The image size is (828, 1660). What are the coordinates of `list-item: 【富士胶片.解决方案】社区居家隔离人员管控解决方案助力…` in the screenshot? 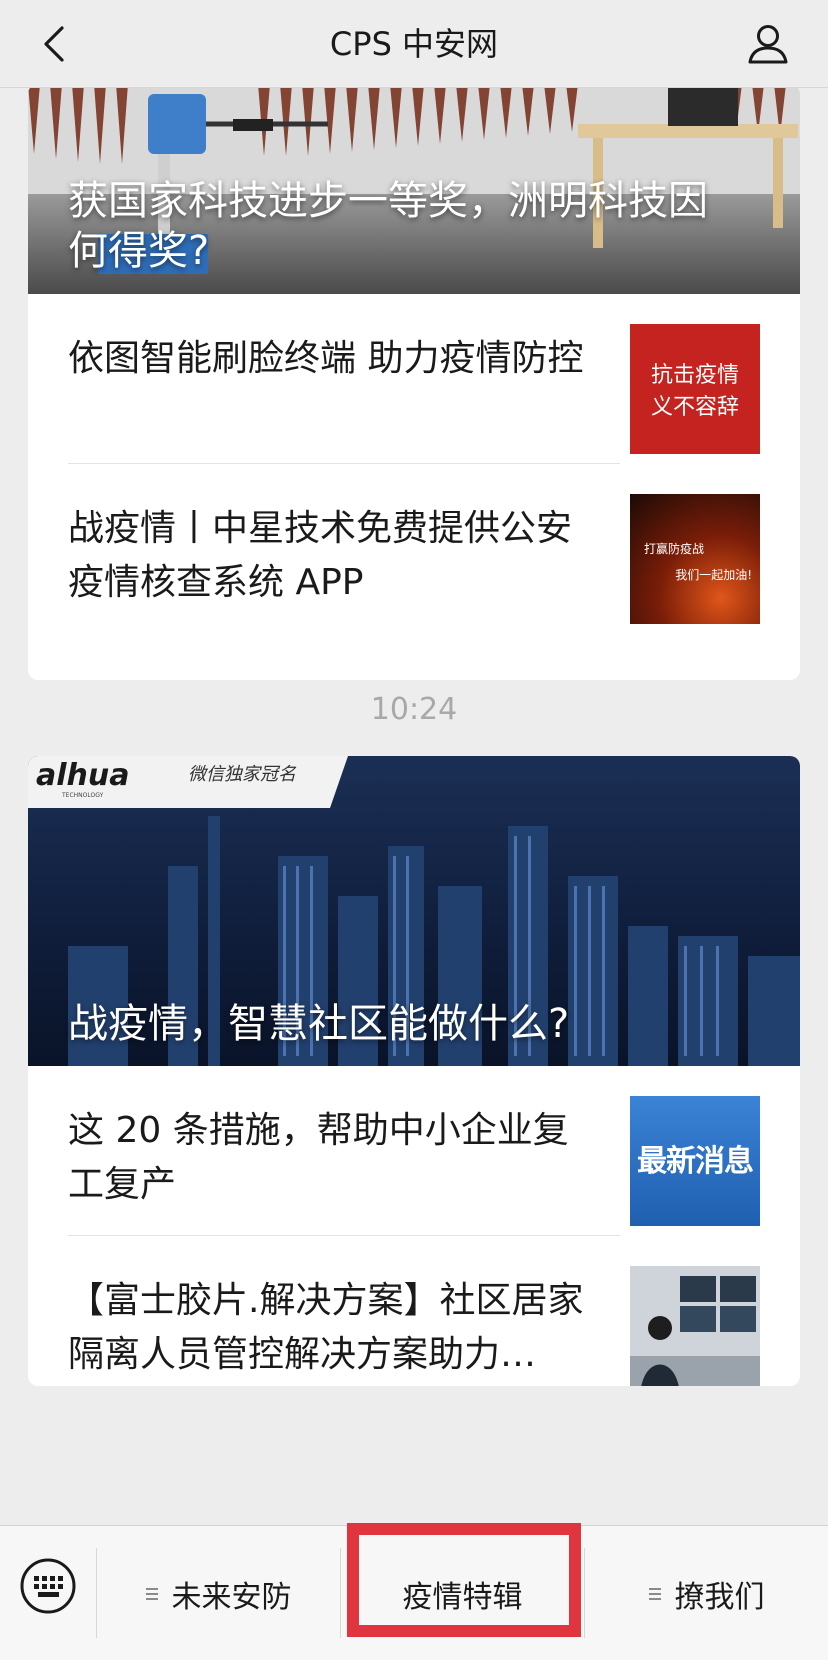 It's located at (414, 1311).